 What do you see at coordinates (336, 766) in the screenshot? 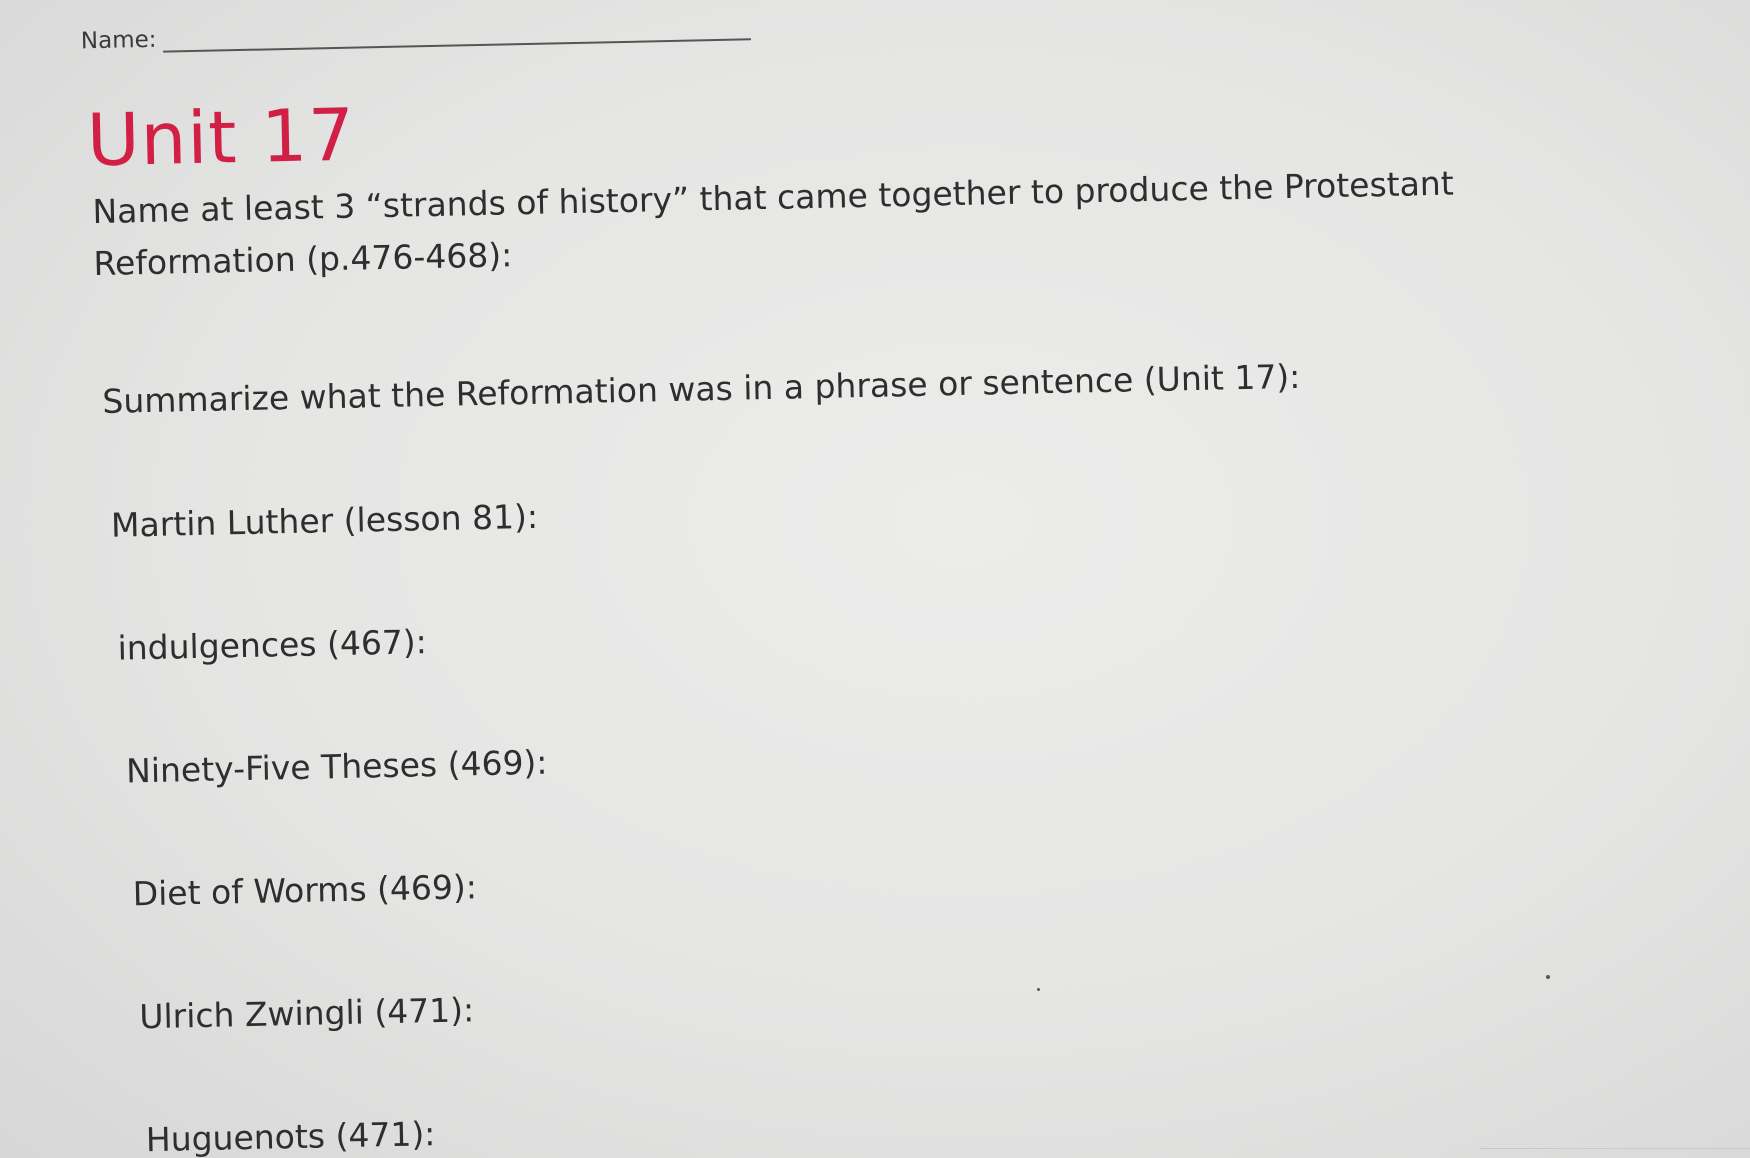
I see `question-ninety-five-theses: Ninety-Five Theses (469):` at bounding box center [336, 766].